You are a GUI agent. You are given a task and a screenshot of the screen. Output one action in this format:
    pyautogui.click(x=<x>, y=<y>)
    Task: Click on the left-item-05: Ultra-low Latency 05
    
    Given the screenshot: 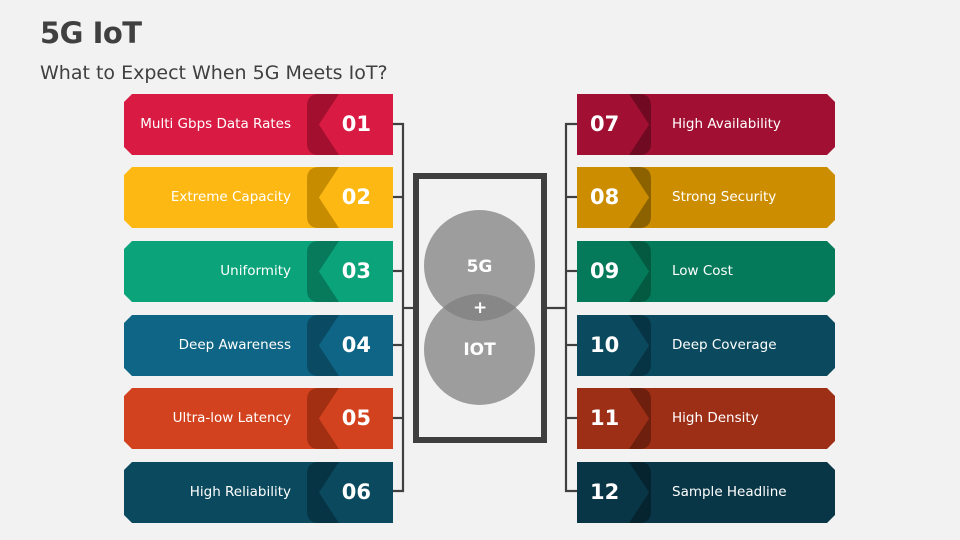 What is the action you would take?
    pyautogui.click(x=258, y=418)
    